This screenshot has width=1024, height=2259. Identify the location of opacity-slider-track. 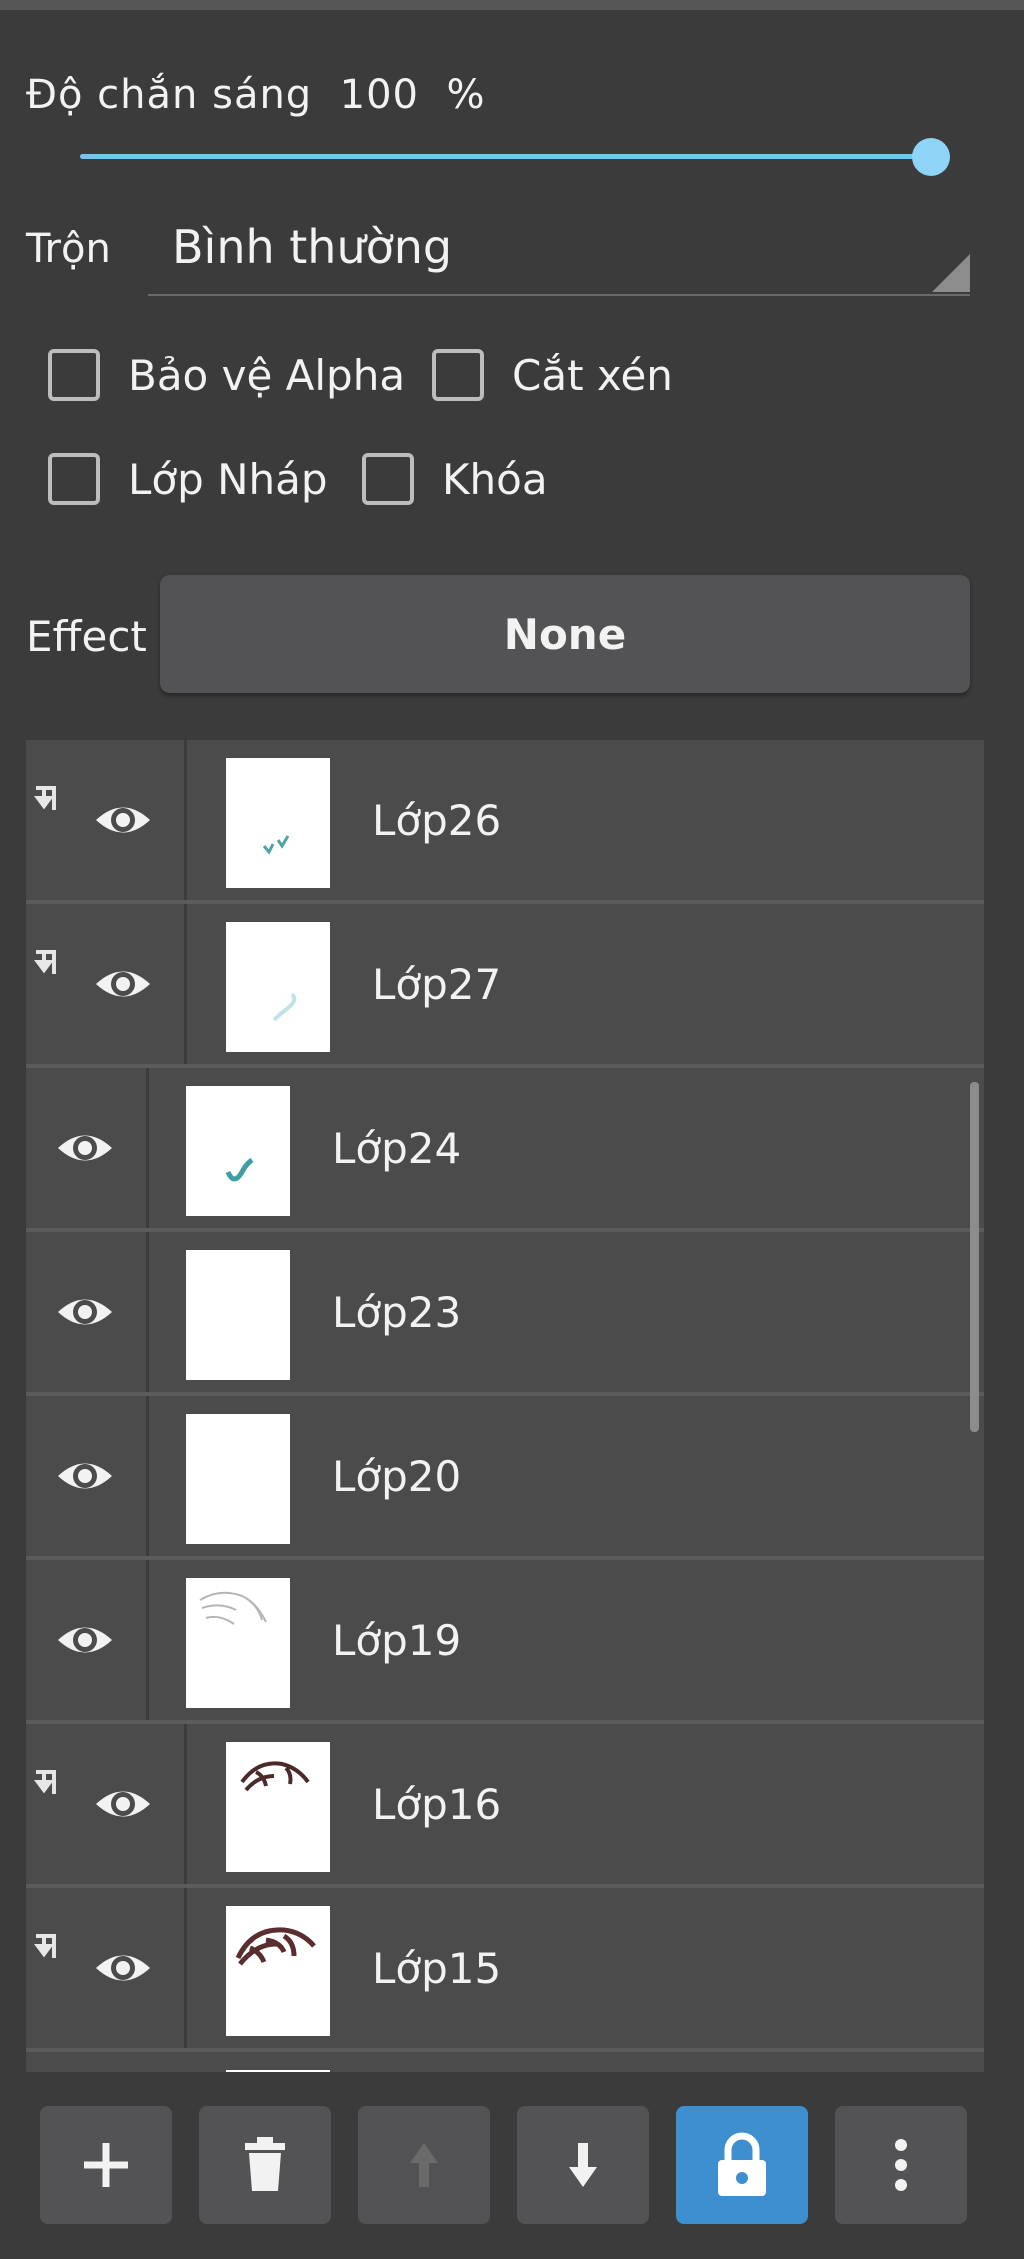
(505, 156).